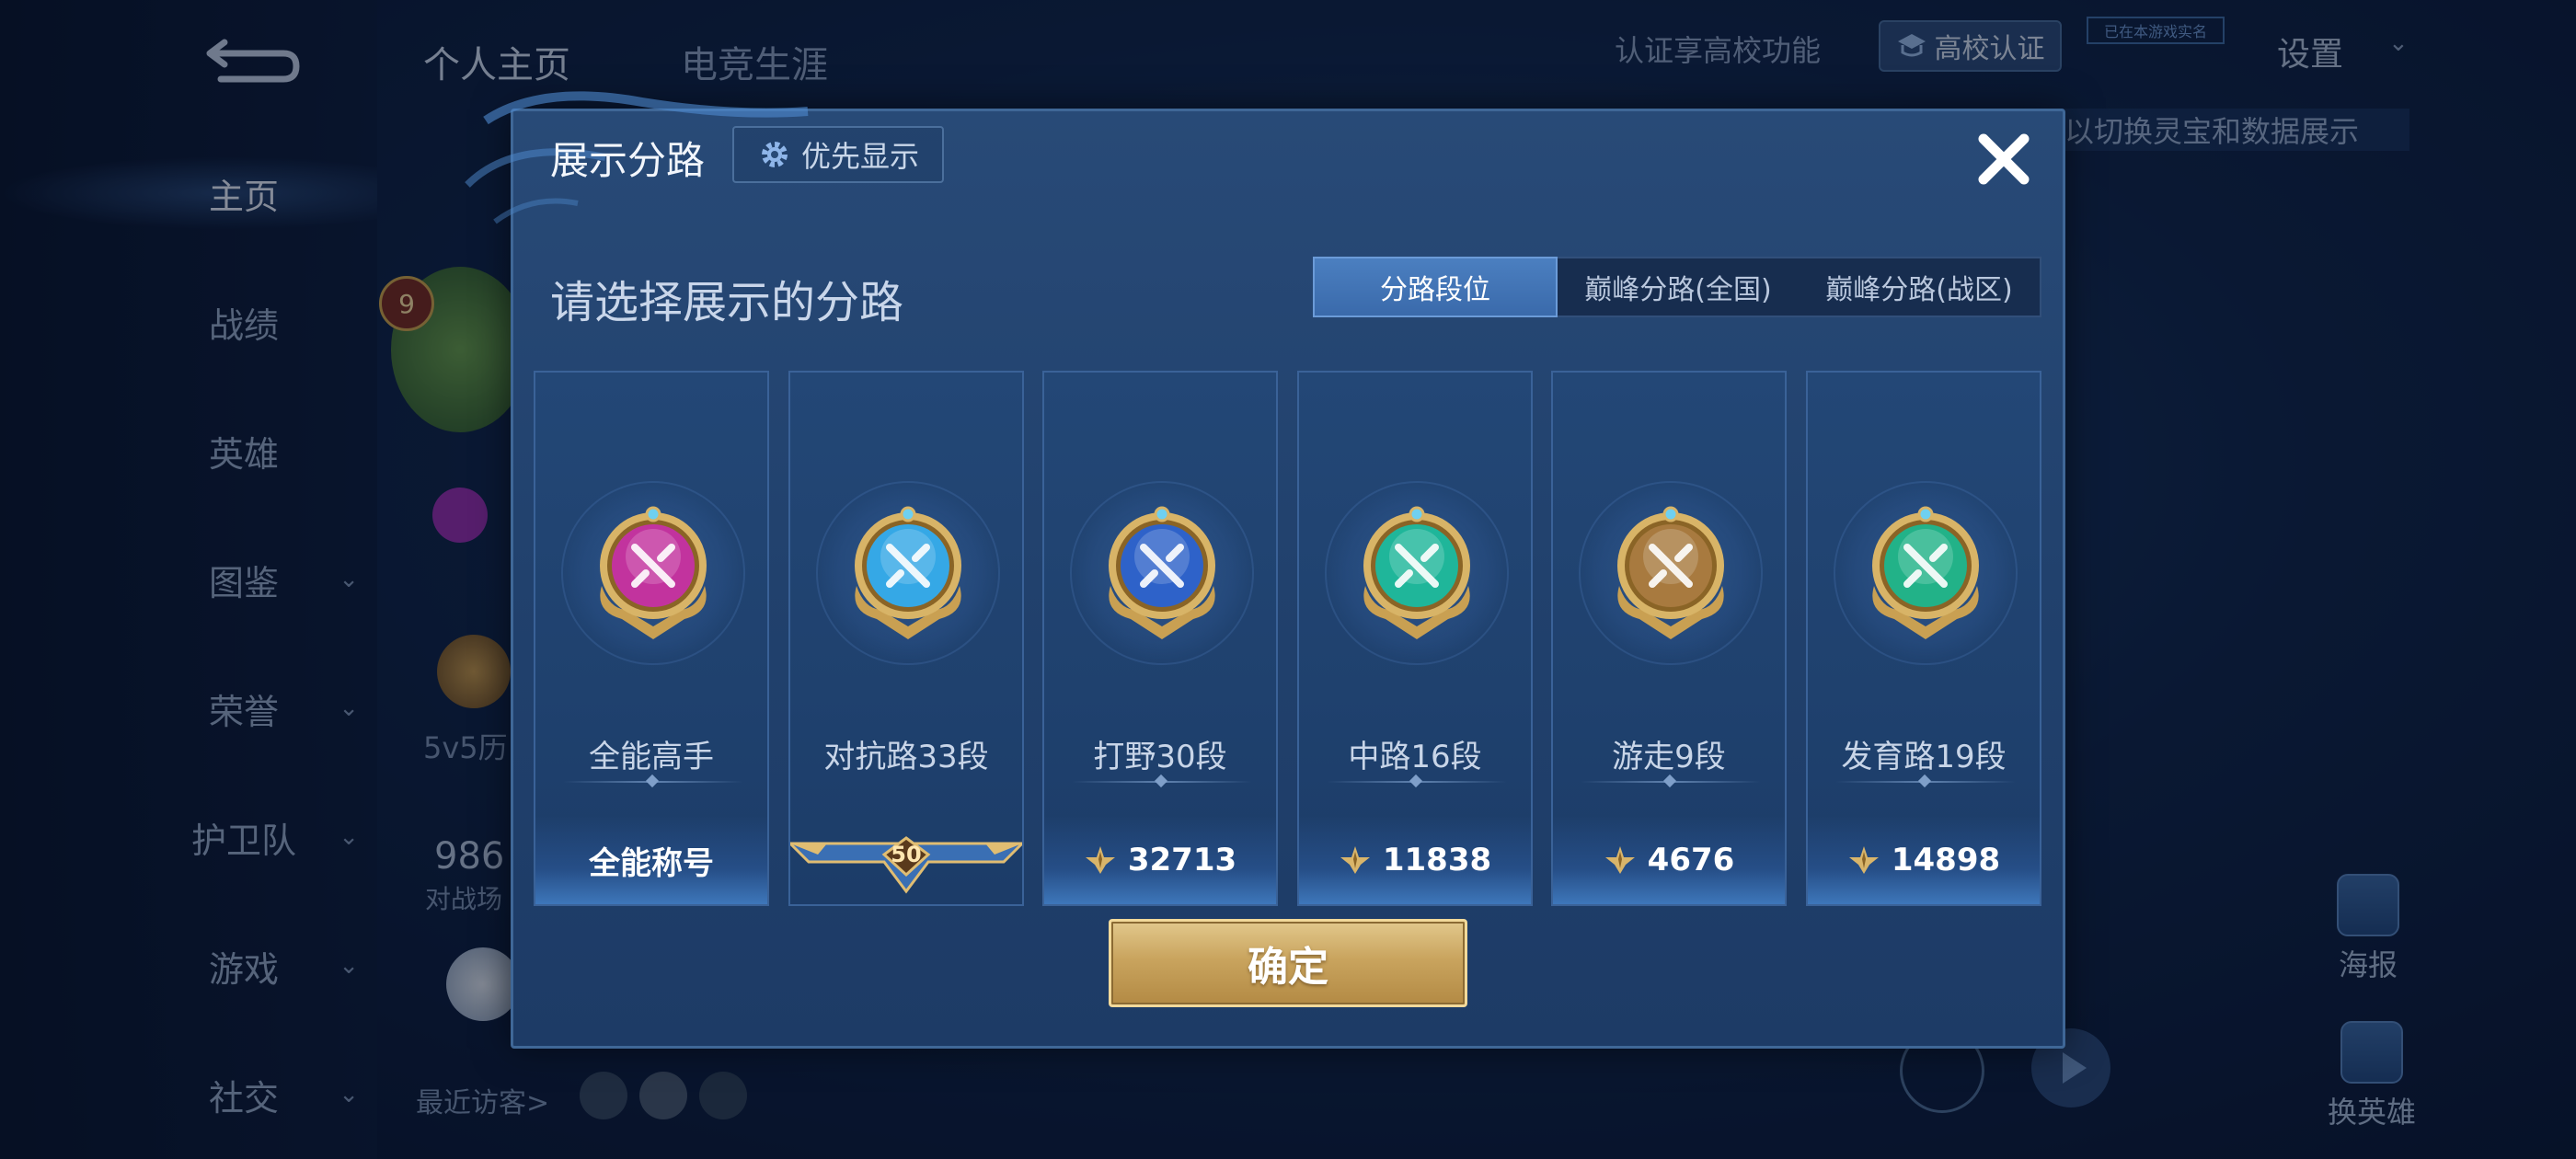 This screenshot has width=2576, height=1159. I want to click on jungle-icon, so click(1162, 572).